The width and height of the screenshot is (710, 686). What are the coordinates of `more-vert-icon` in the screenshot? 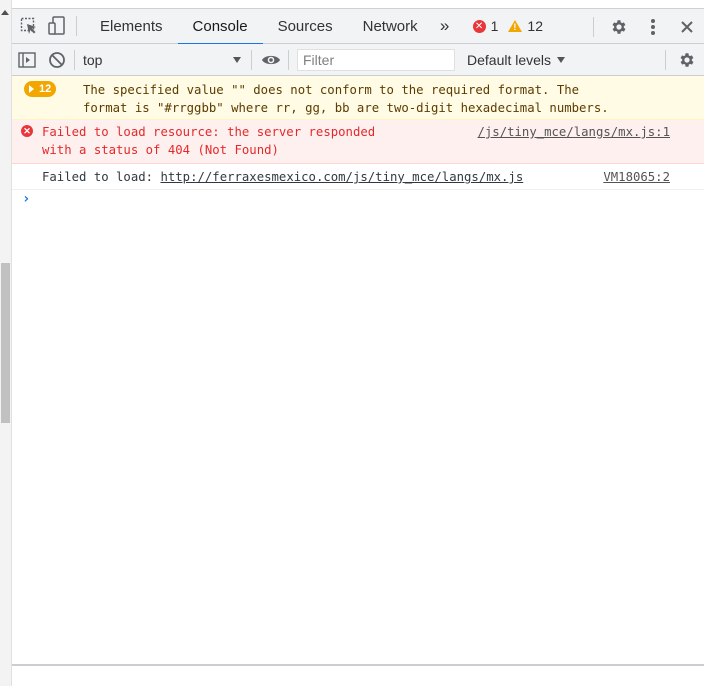 It's located at (653, 26).